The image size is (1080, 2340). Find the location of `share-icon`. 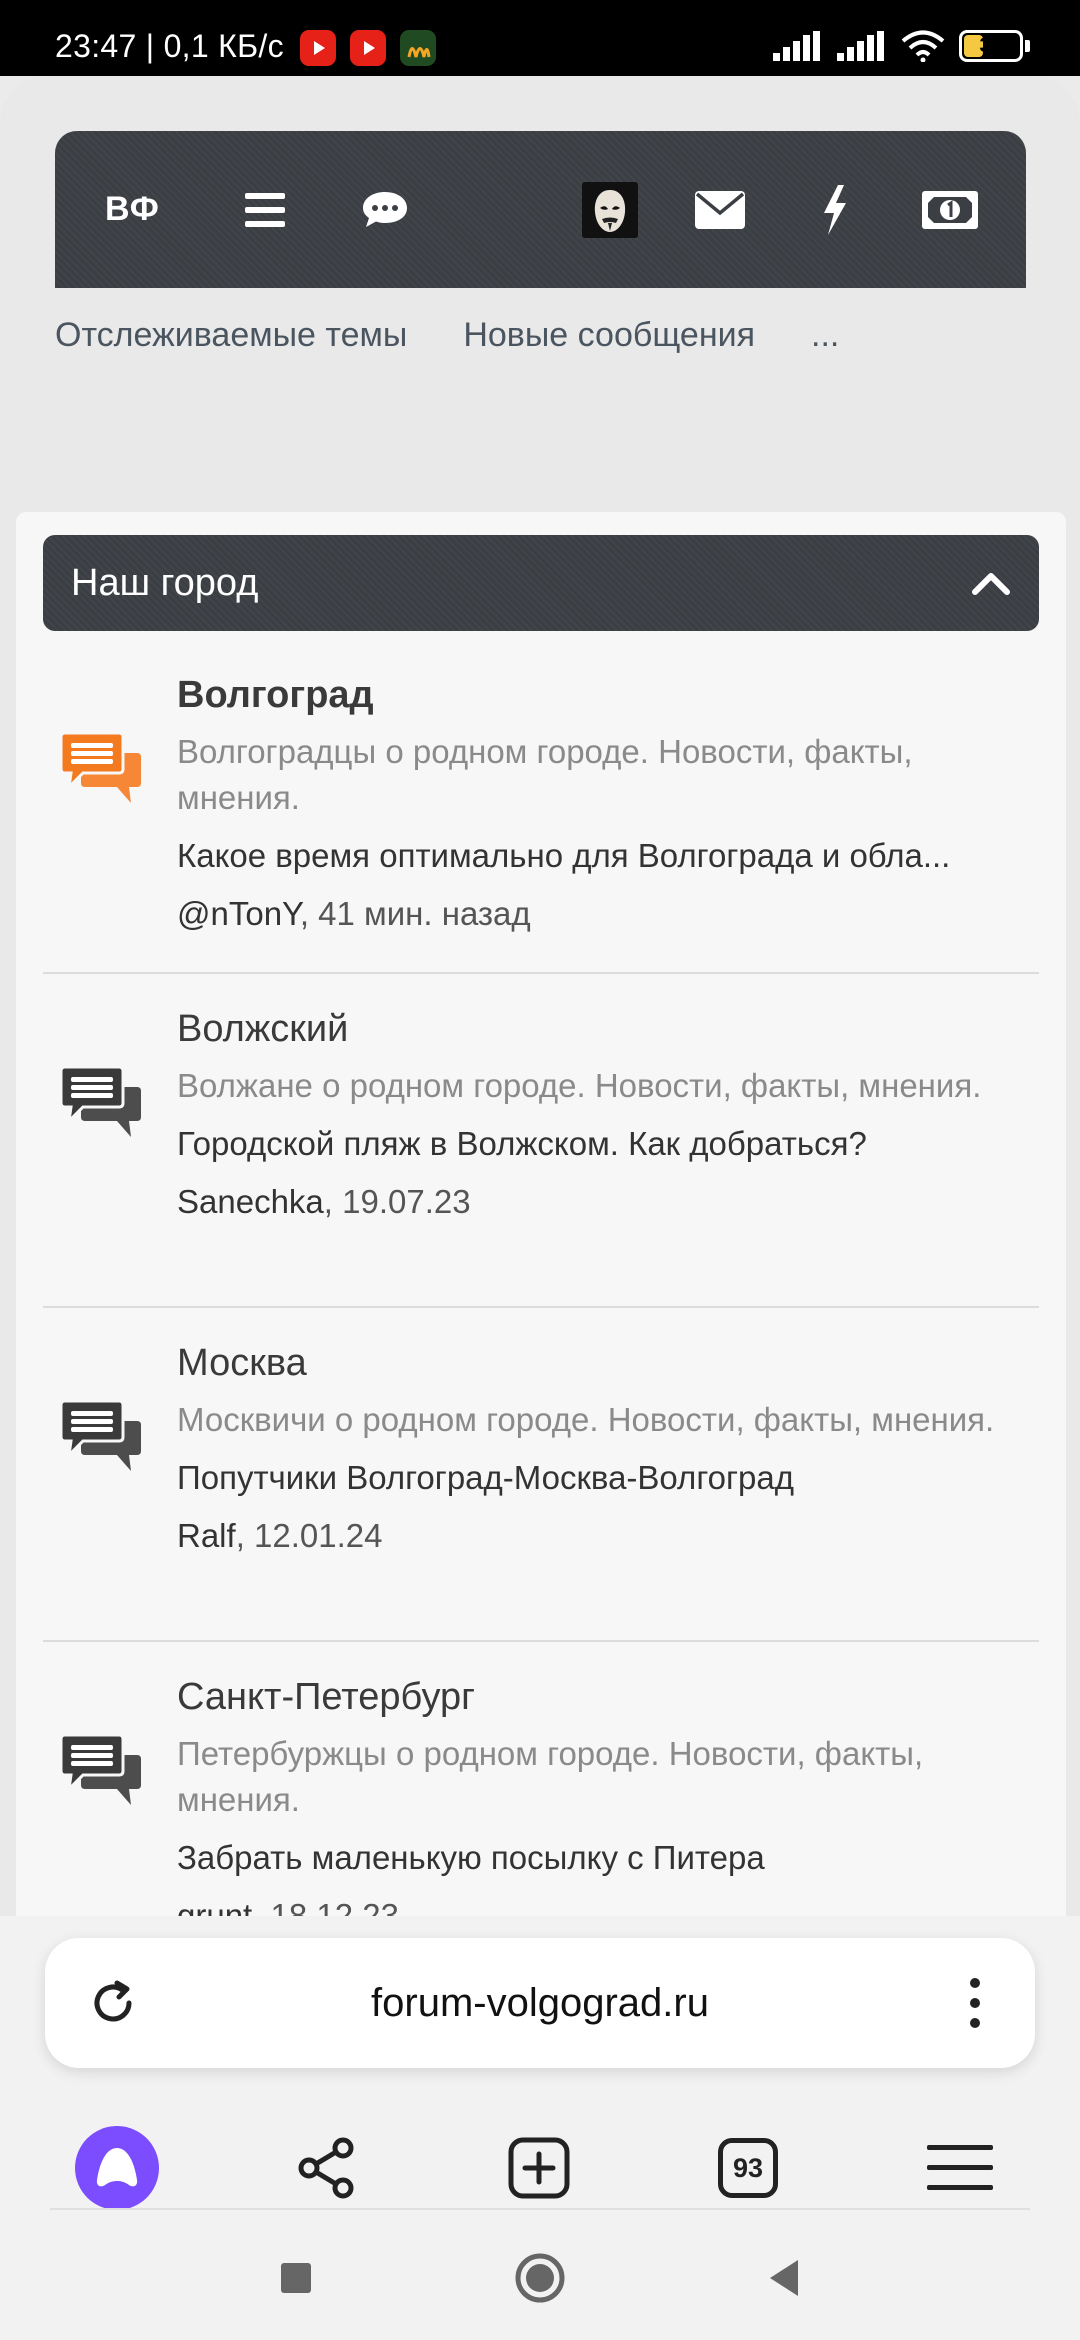

share-icon is located at coordinates (326, 2168).